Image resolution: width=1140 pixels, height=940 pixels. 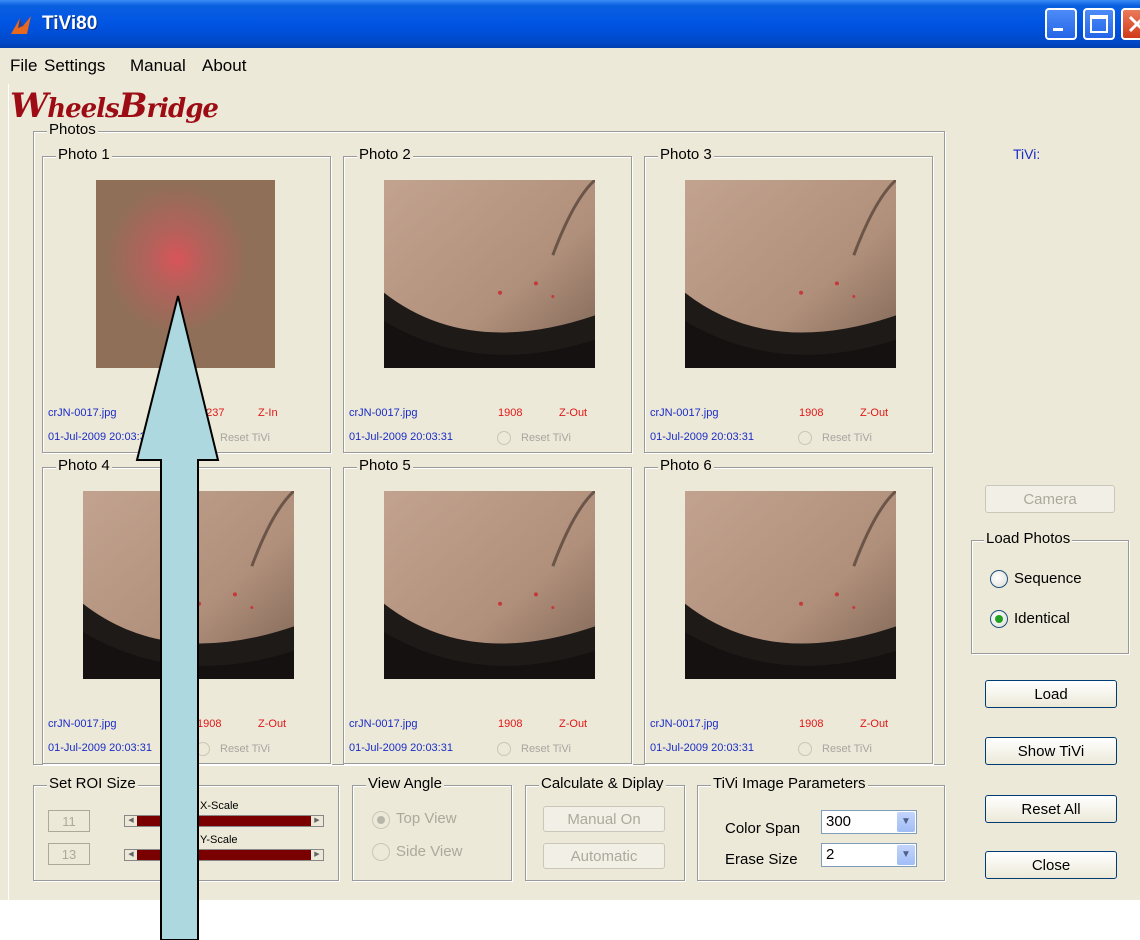 What do you see at coordinates (381, 852) in the screenshot?
I see `side-view-radio` at bounding box center [381, 852].